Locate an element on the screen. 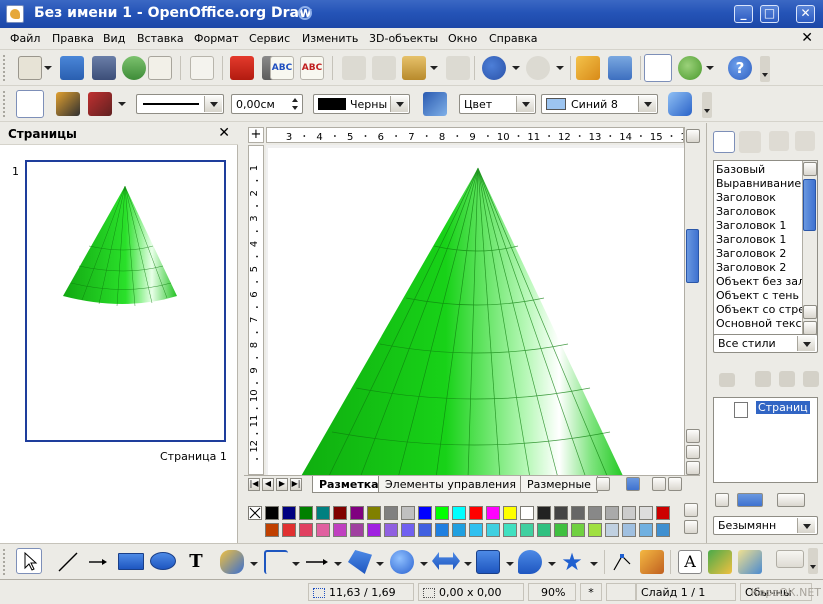 This screenshot has height=604, width=823. ruler-corner: + is located at coordinates (256, 135).